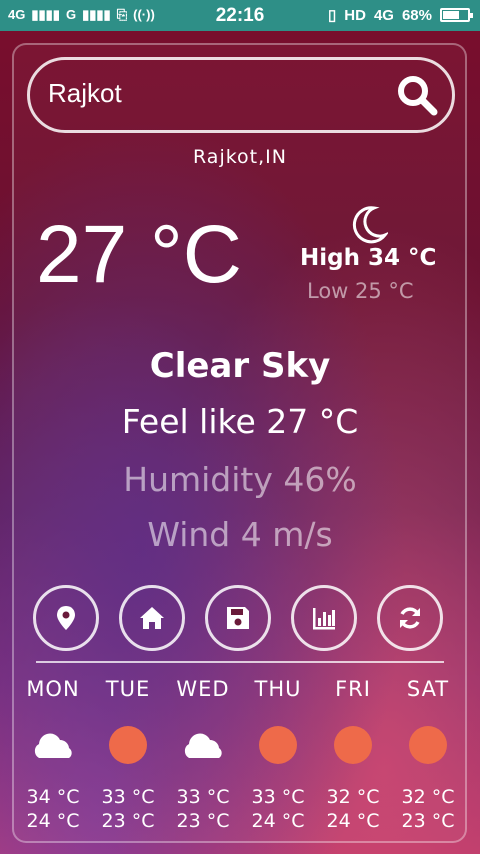  What do you see at coordinates (368, 258) in the screenshot?
I see `high-temperature: High 34 °C` at bounding box center [368, 258].